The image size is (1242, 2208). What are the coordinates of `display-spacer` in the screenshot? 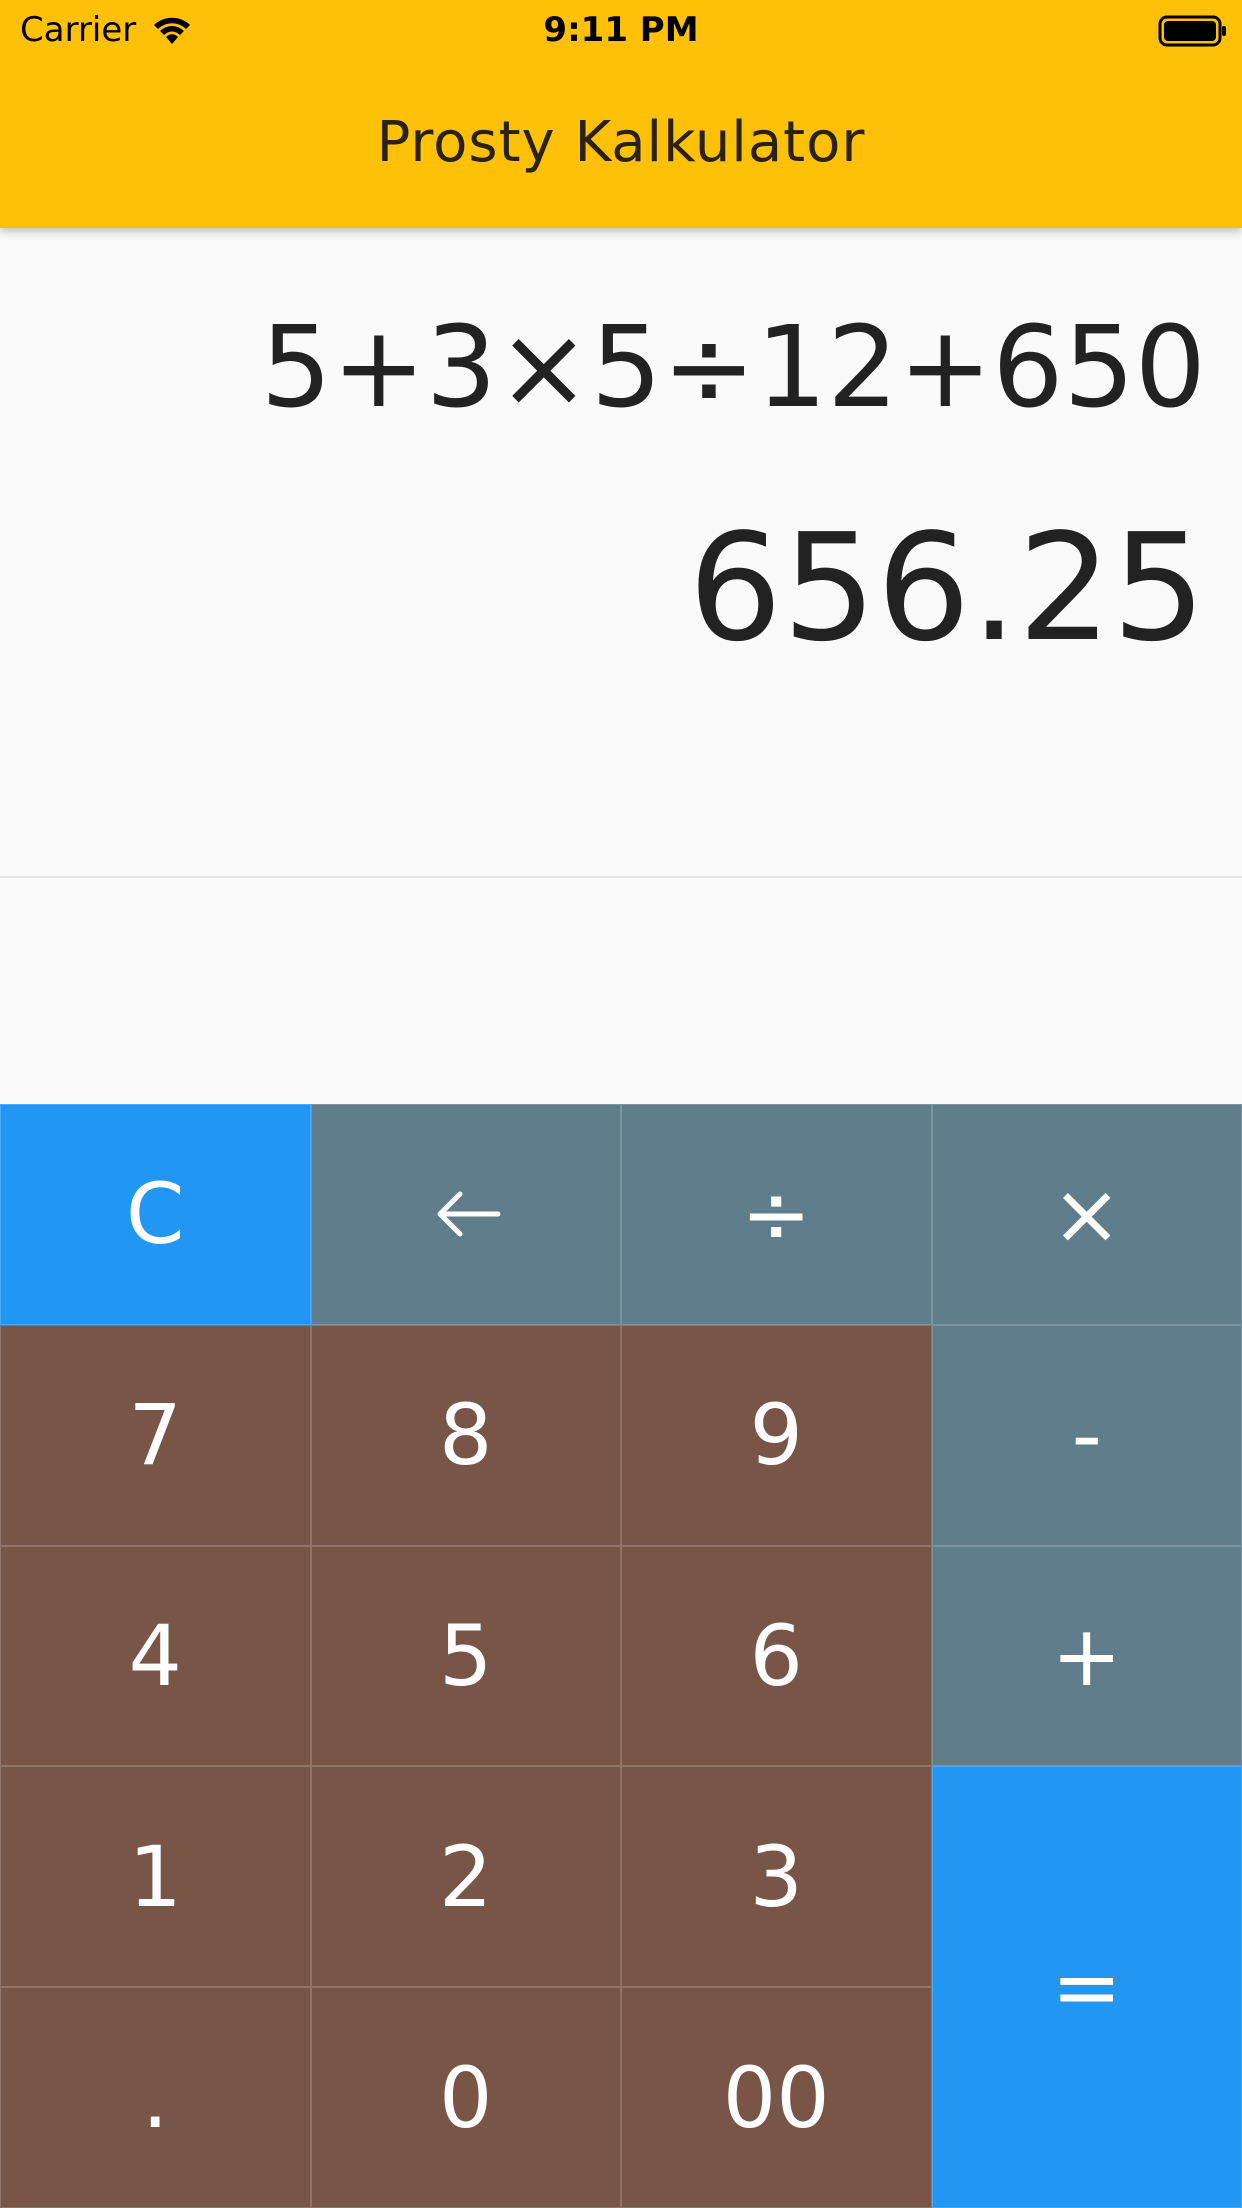 It's located at (621, 991).